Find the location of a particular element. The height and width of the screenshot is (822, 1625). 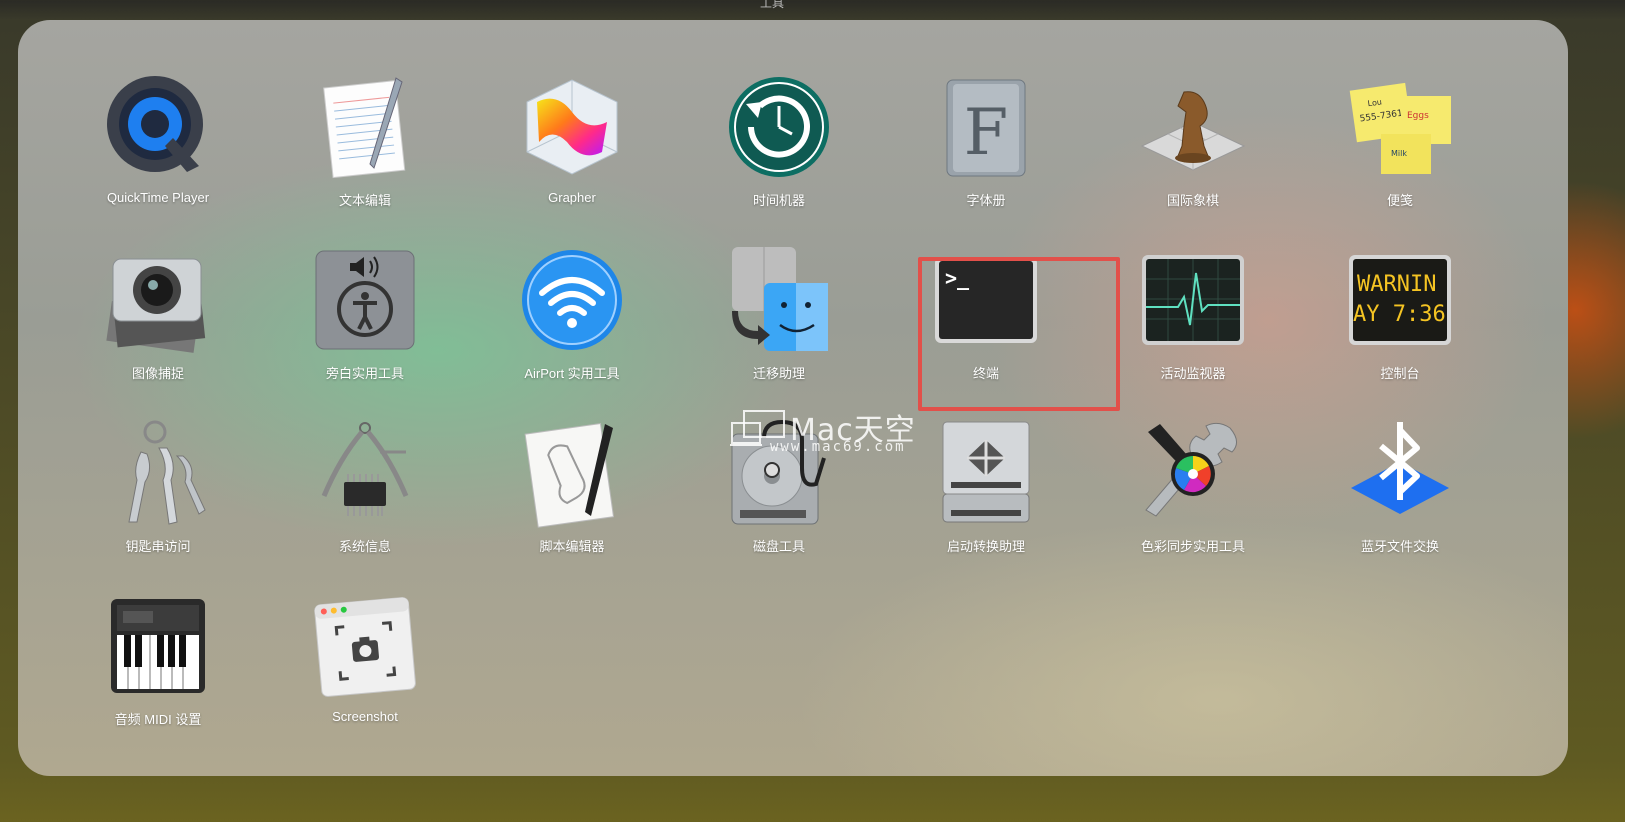

terminal-icon: >_ is located at coordinates (986, 300).